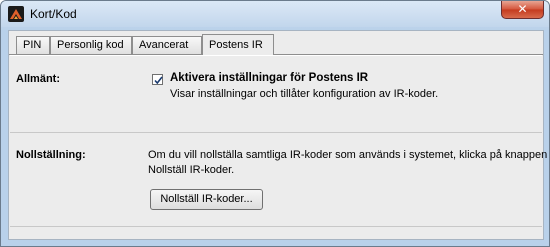  I want to click on tab-personlig-kod: Personlig kod, so click(91, 45).